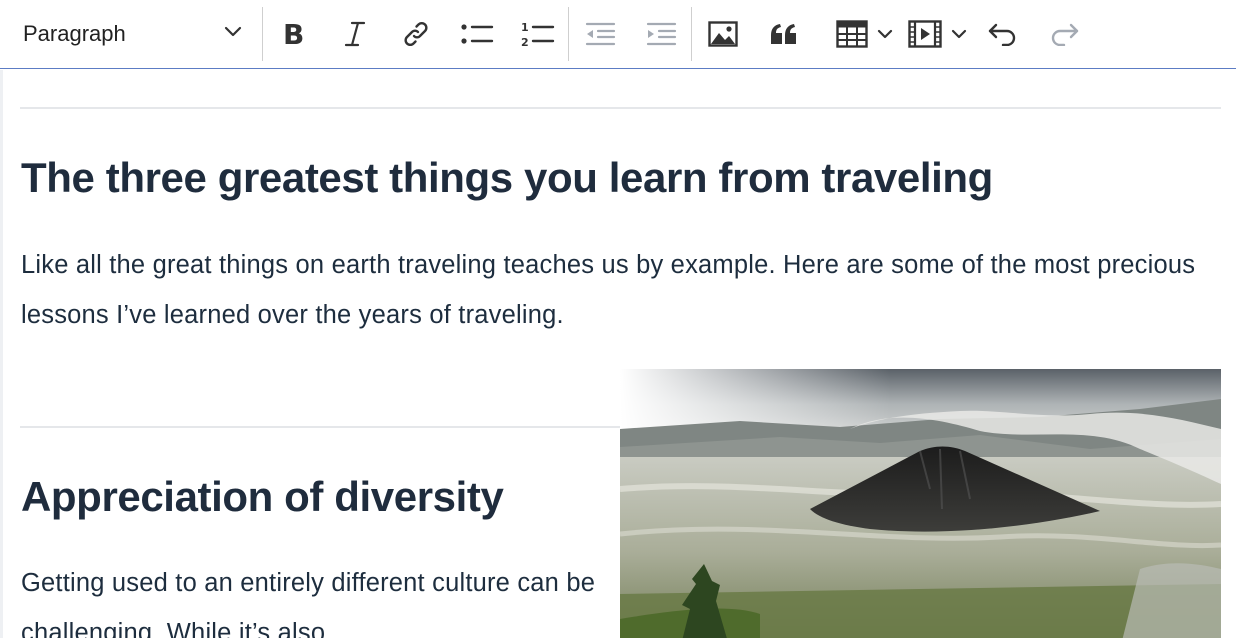 The image size is (1236, 638). I want to click on numbered-list-button: 1 2, so click(537, 34).